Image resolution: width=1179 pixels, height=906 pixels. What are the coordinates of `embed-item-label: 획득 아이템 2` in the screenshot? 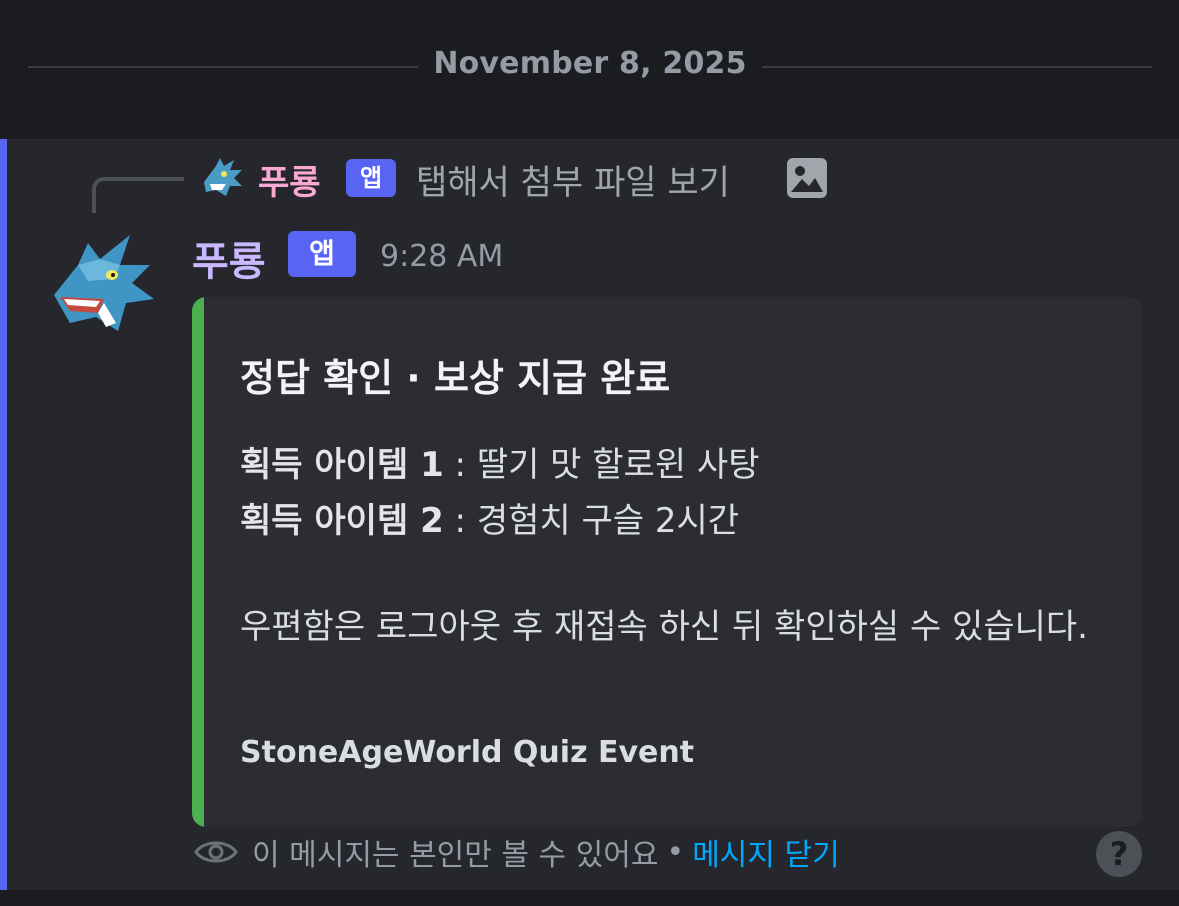 It's located at (342, 521).